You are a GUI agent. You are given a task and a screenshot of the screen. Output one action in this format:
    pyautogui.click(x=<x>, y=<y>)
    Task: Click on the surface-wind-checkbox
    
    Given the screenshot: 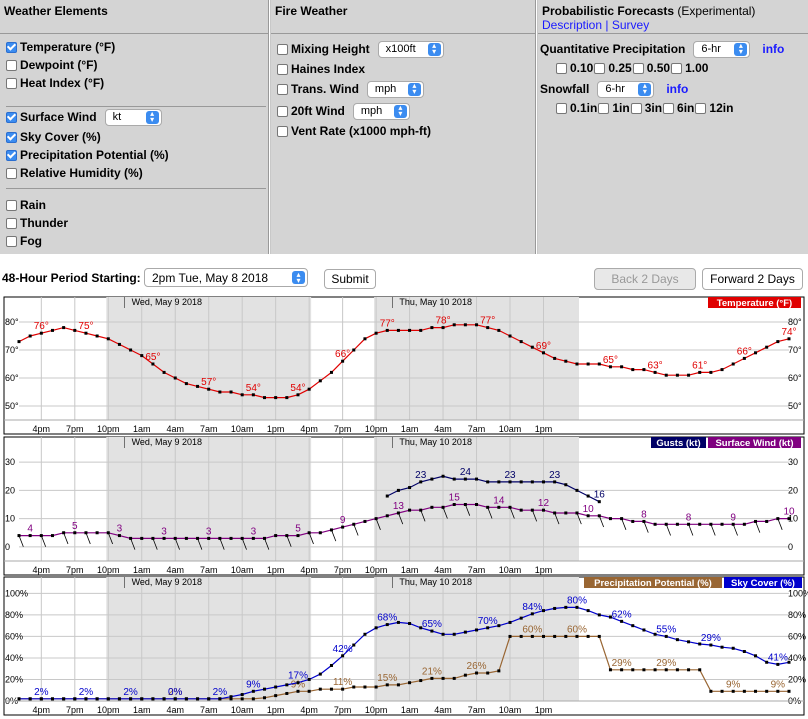 What is the action you would take?
    pyautogui.click(x=11, y=117)
    